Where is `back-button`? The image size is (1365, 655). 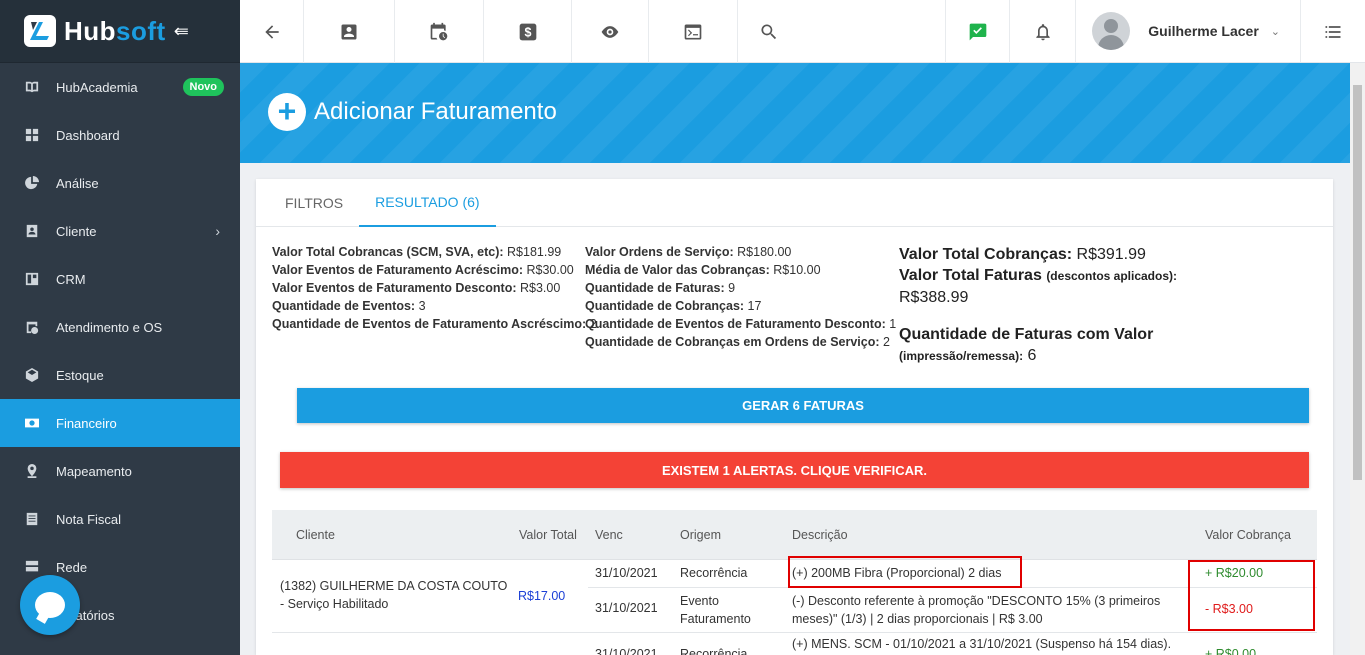
back-button is located at coordinates (272, 31).